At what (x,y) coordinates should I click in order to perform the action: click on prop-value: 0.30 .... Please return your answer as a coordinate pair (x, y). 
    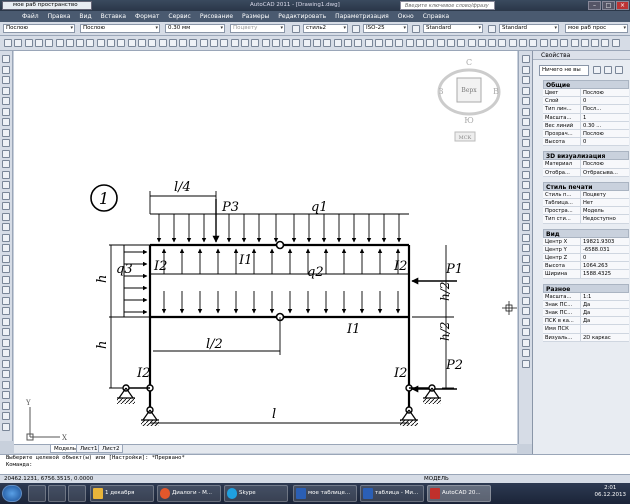
    Looking at the image, I should click on (605, 125).